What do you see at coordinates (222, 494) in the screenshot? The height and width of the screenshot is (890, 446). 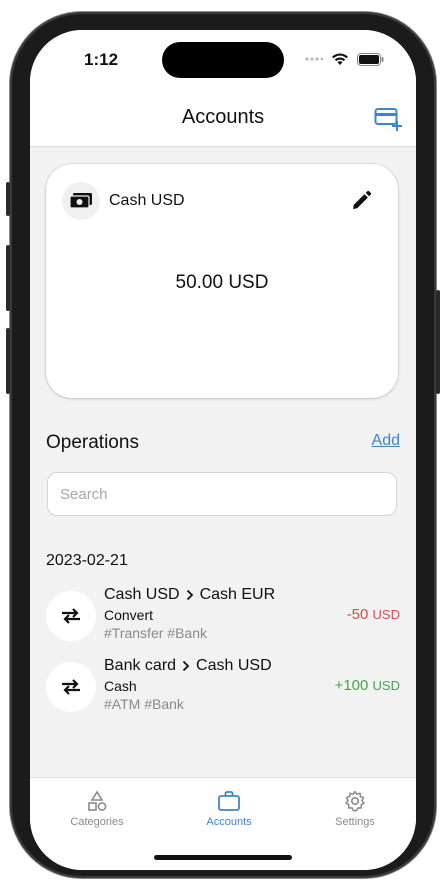 I see `search-input` at bounding box center [222, 494].